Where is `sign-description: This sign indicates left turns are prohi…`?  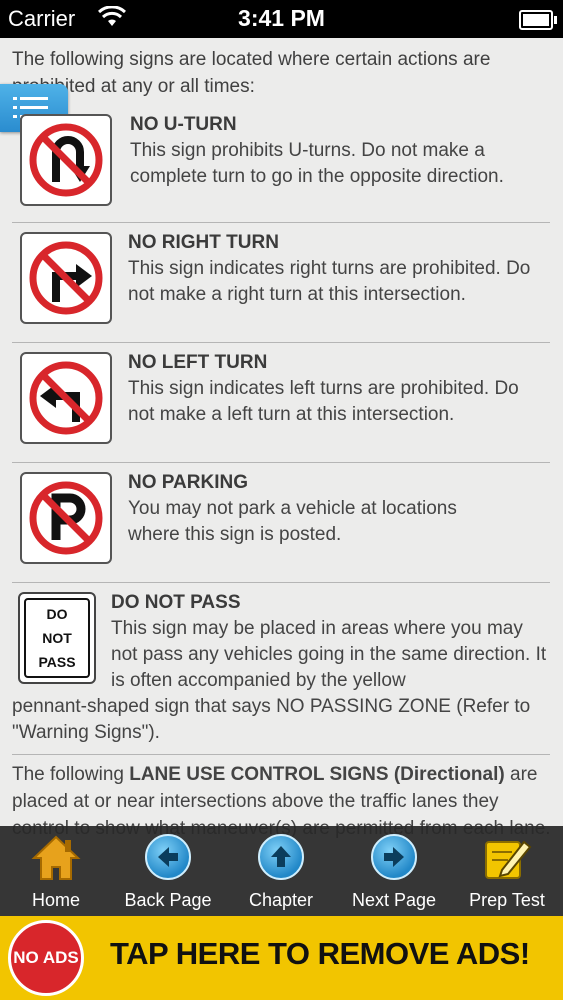
sign-description: This sign indicates left turns are prohi… is located at coordinates (323, 401).